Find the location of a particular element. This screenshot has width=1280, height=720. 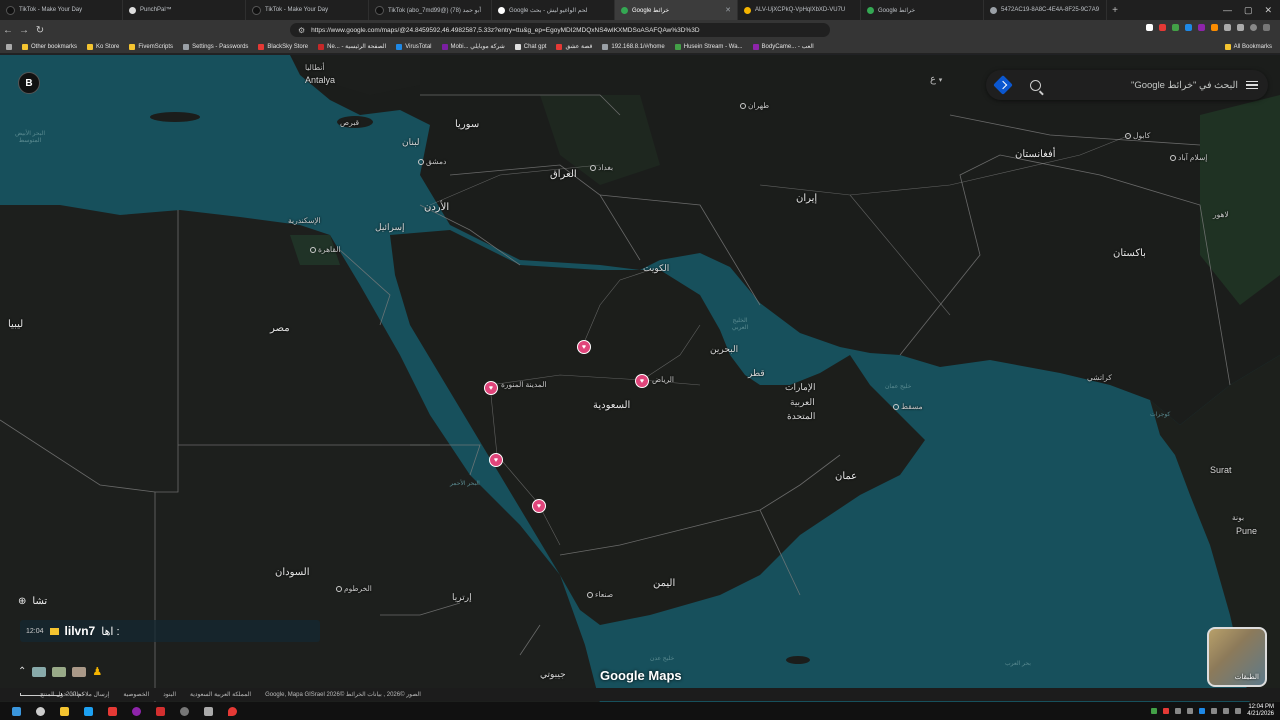

hamburger-menu-icon is located at coordinates (1252, 85).